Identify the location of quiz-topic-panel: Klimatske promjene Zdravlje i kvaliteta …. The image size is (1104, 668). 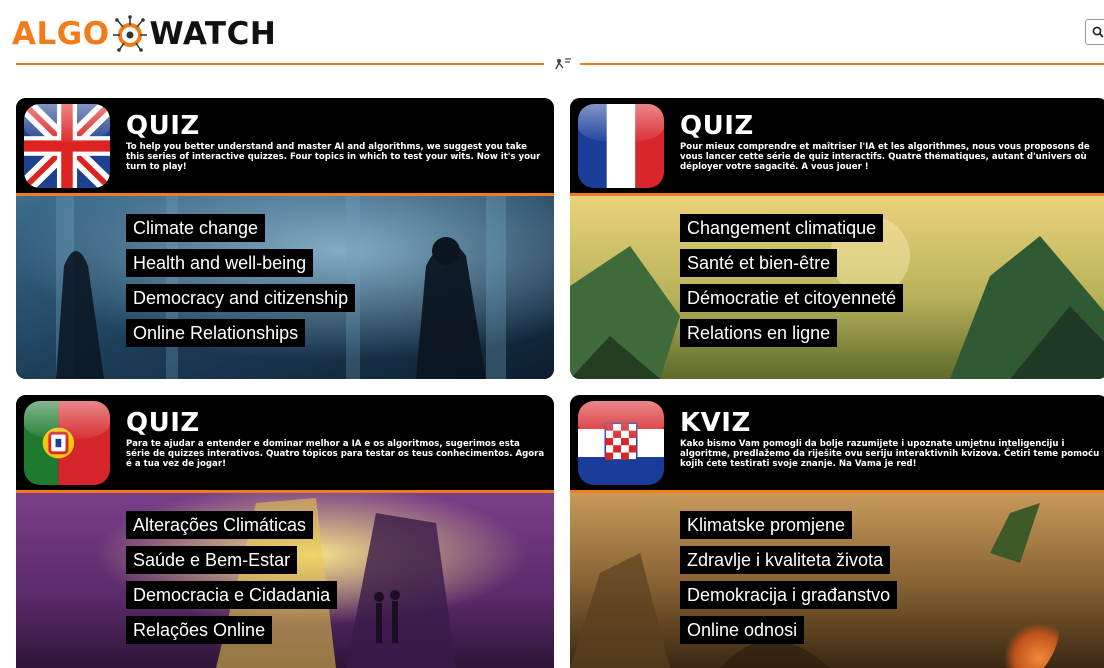
(837, 580).